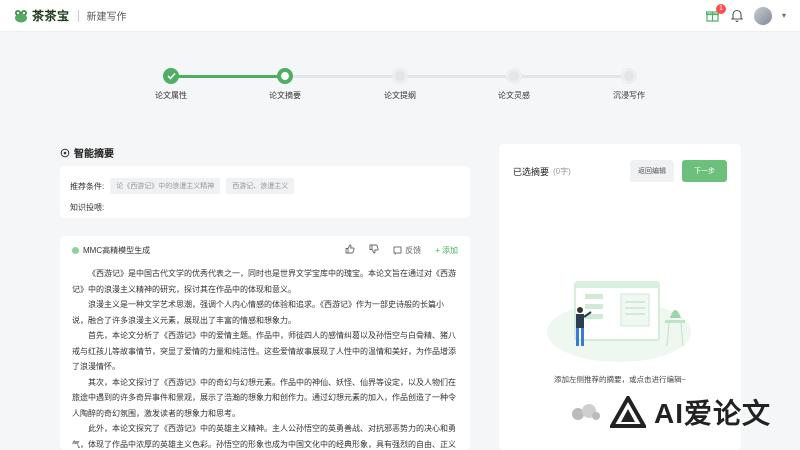  I want to click on step-paper-attributes: 论文属性, so click(171, 83).